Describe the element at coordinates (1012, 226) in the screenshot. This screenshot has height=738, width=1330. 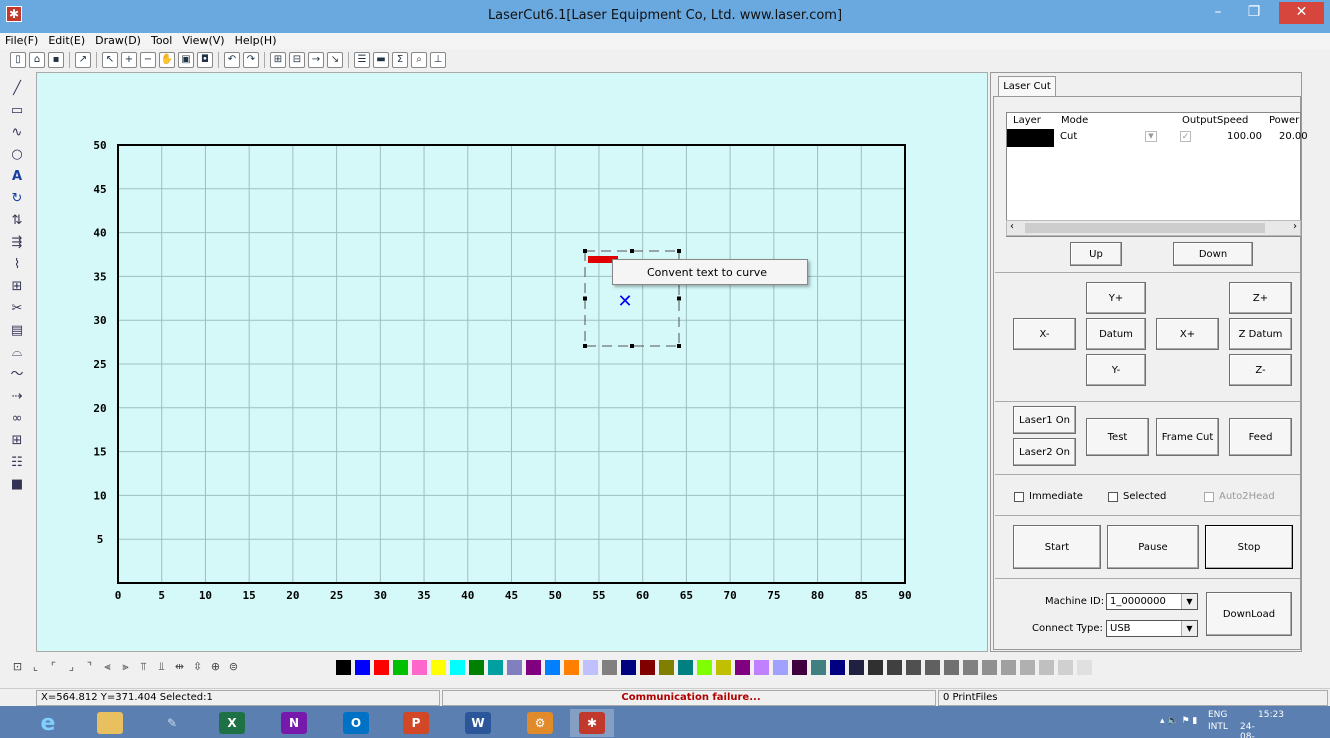
I see `scroll-left-icon: ‹` at that location.